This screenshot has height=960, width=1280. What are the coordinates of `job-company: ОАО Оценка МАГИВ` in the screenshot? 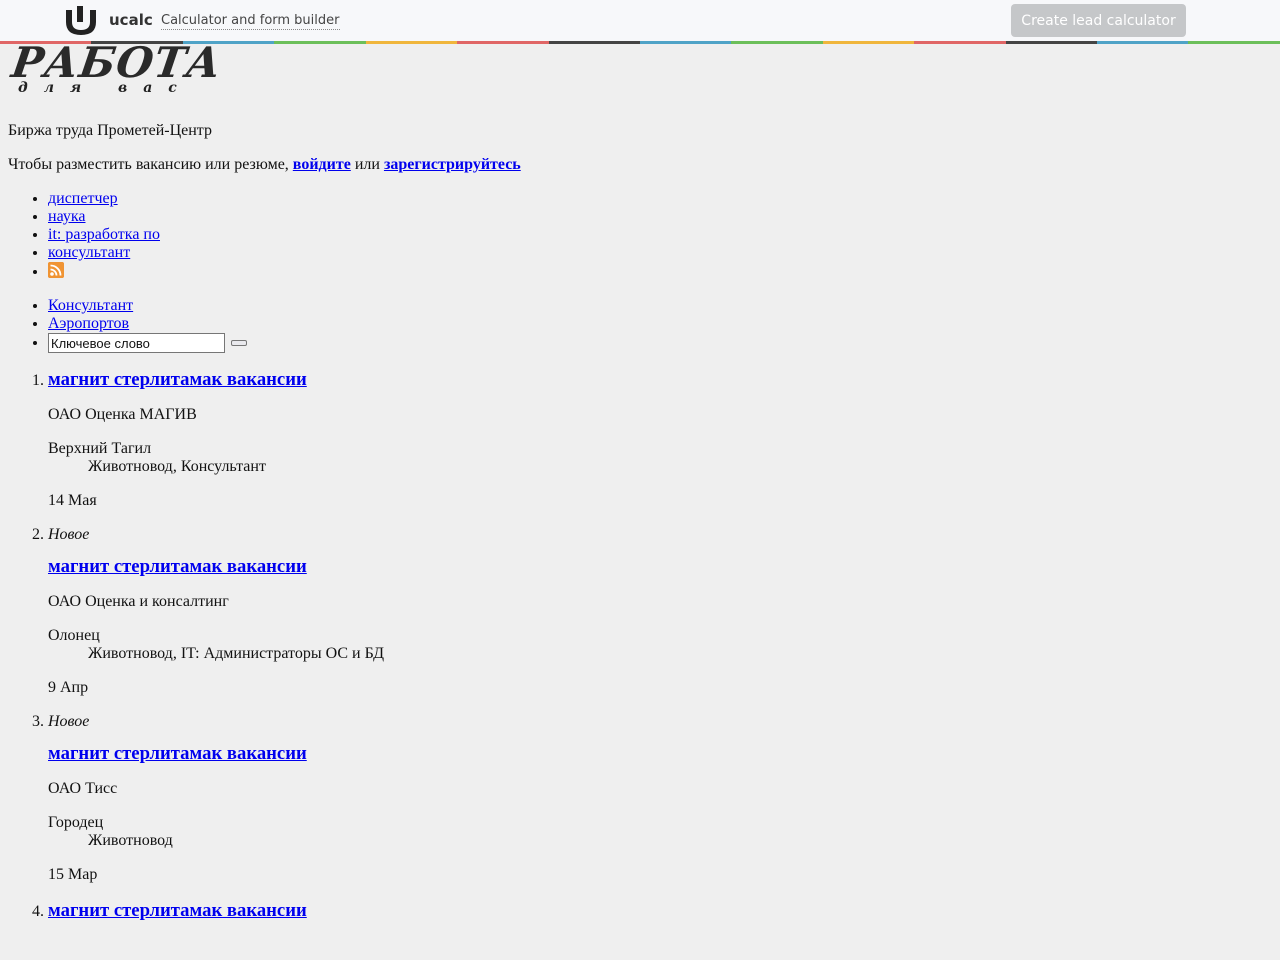 It's located at (122, 414).